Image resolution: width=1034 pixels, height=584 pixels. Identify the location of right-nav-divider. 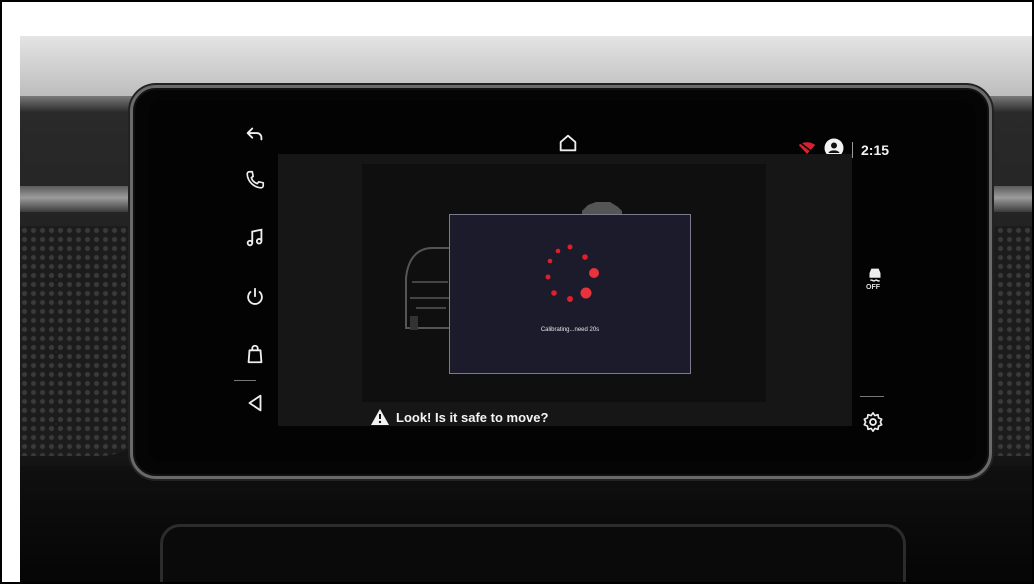
(872, 396).